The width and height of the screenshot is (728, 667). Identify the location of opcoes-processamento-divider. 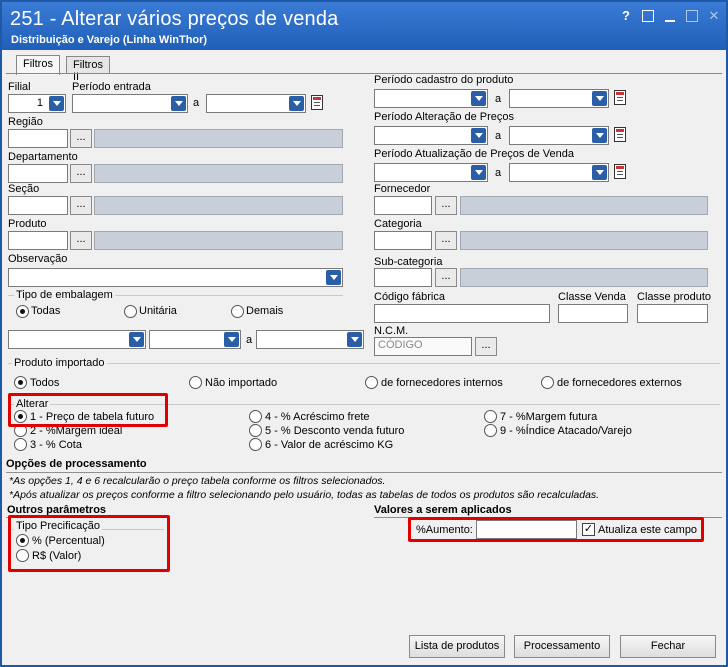
(364, 472).